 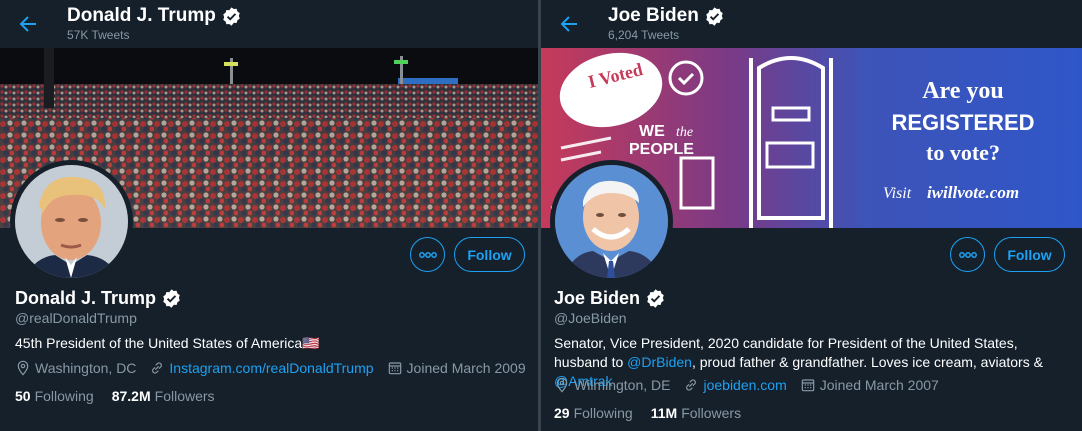 I want to click on location: Washington, DC, so click(x=75, y=368).